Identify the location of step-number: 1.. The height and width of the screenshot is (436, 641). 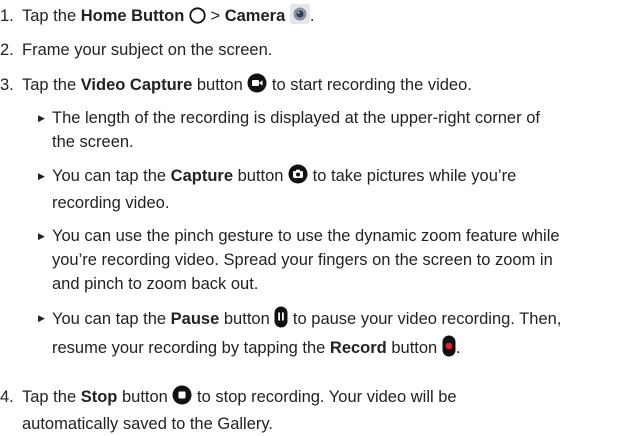
(7, 16).